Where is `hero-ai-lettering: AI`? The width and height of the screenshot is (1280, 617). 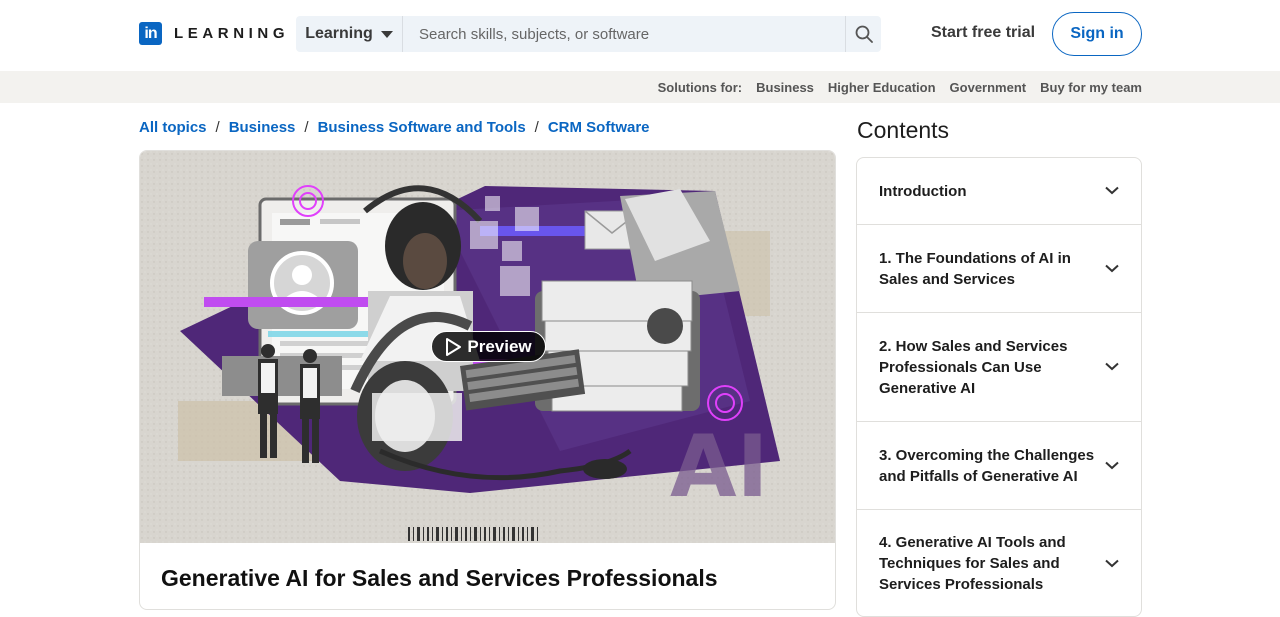
hero-ai-lettering: AI is located at coordinates (719, 467).